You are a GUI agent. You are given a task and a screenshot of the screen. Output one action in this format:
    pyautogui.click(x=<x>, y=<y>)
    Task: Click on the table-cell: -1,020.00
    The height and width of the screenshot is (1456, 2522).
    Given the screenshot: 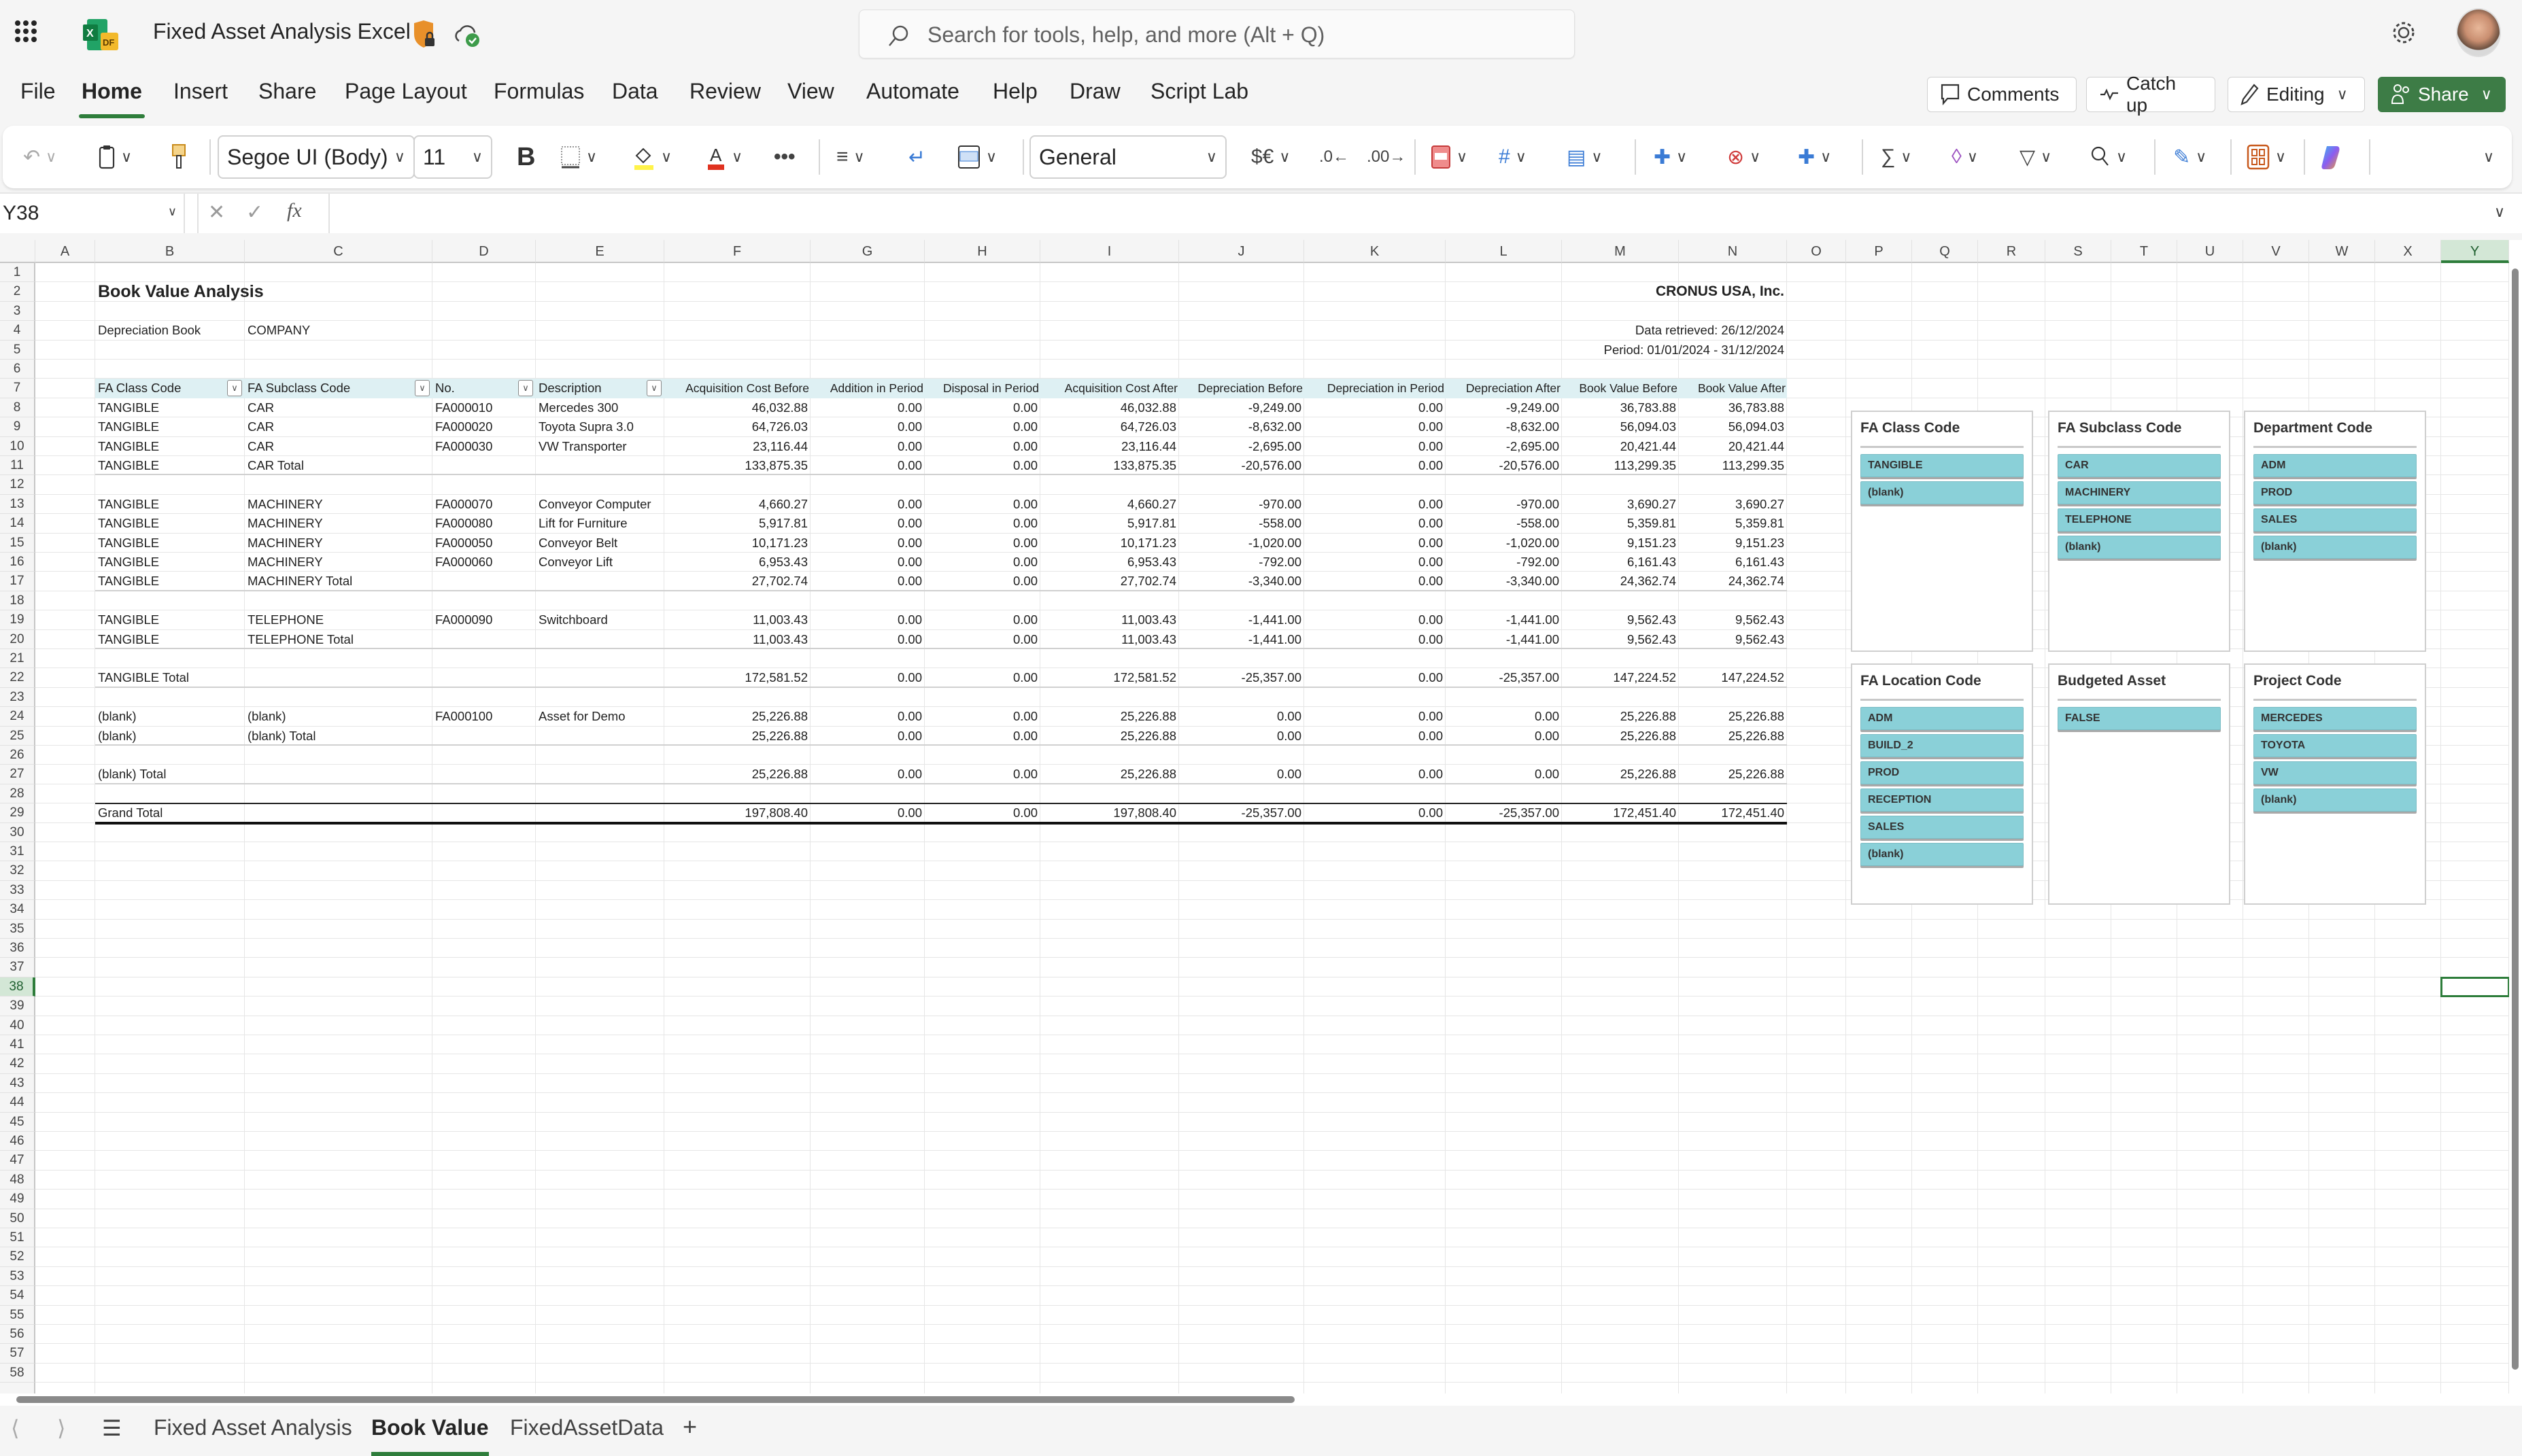 What is the action you would take?
    pyautogui.click(x=1504, y=544)
    